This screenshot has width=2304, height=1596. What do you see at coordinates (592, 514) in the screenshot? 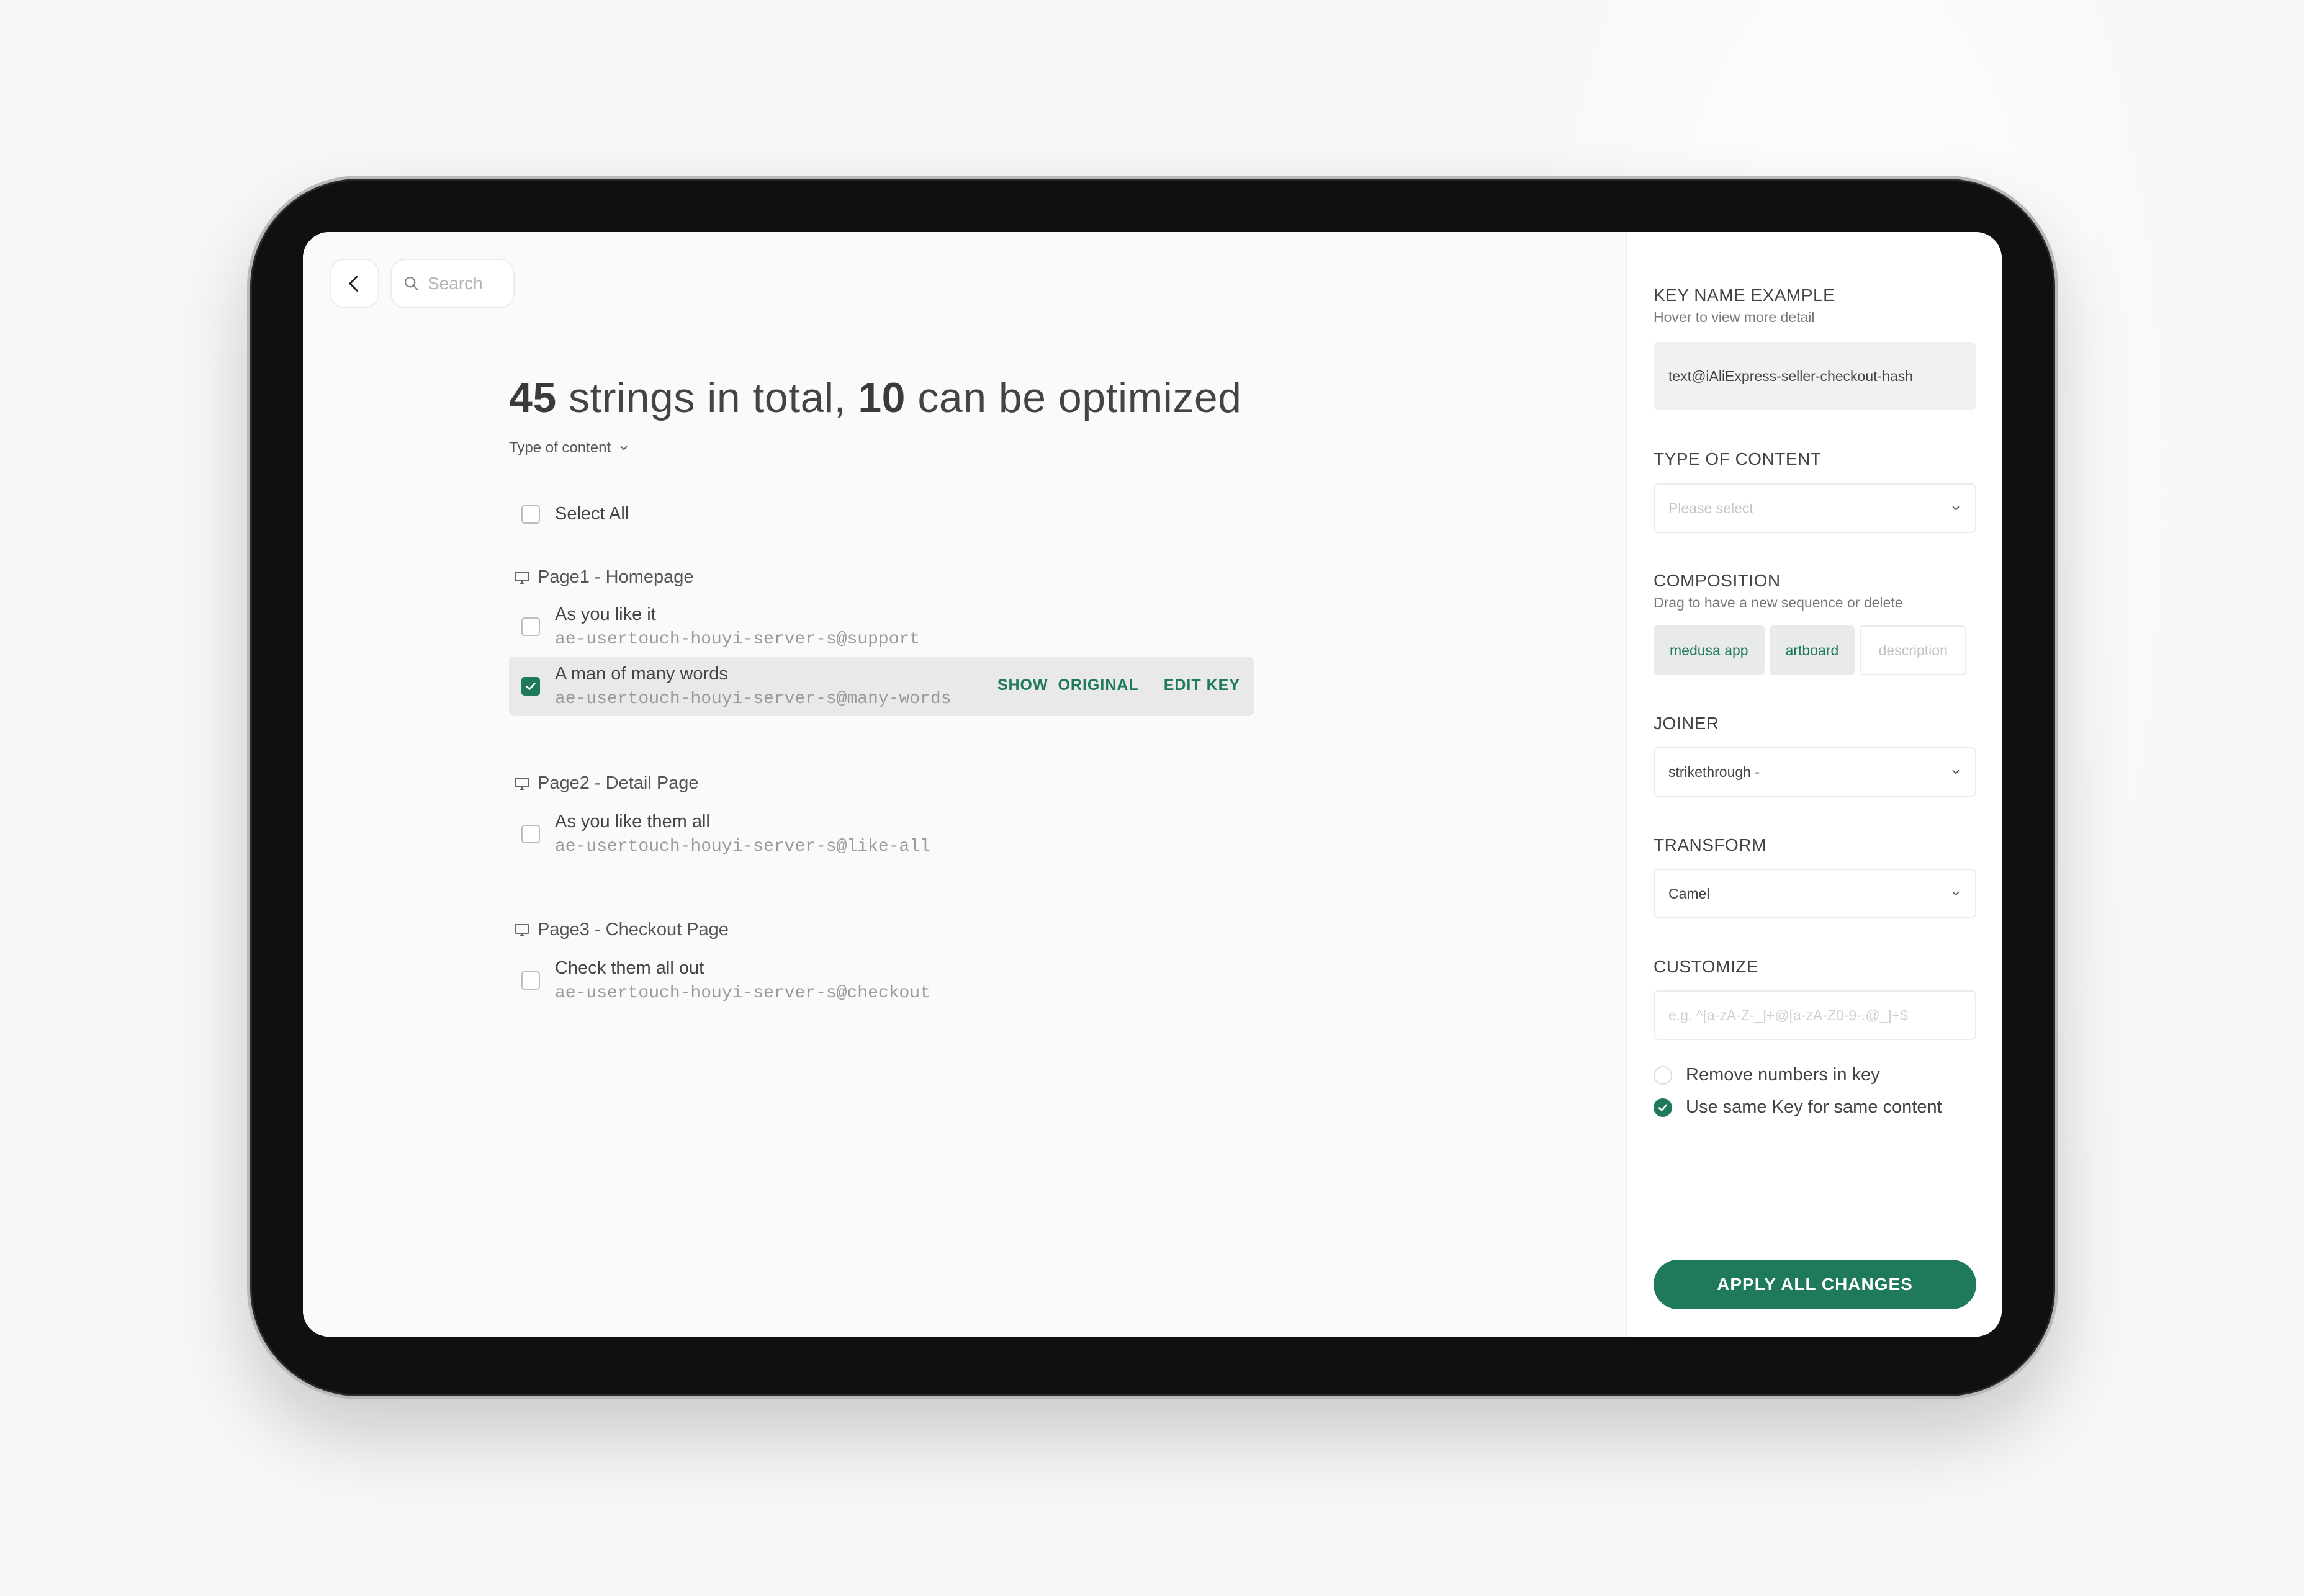
I see `select-all-label: Select All` at bounding box center [592, 514].